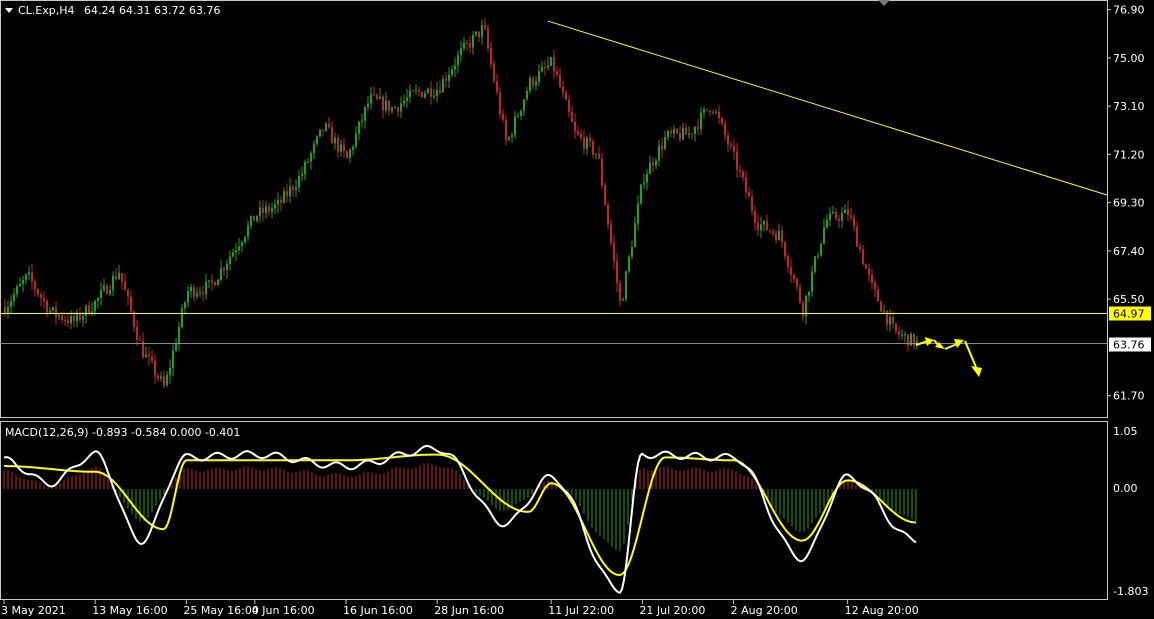  Describe the element at coordinates (1125, 488) in the screenshot. I see `macd-tick-zero: 0.00` at that location.